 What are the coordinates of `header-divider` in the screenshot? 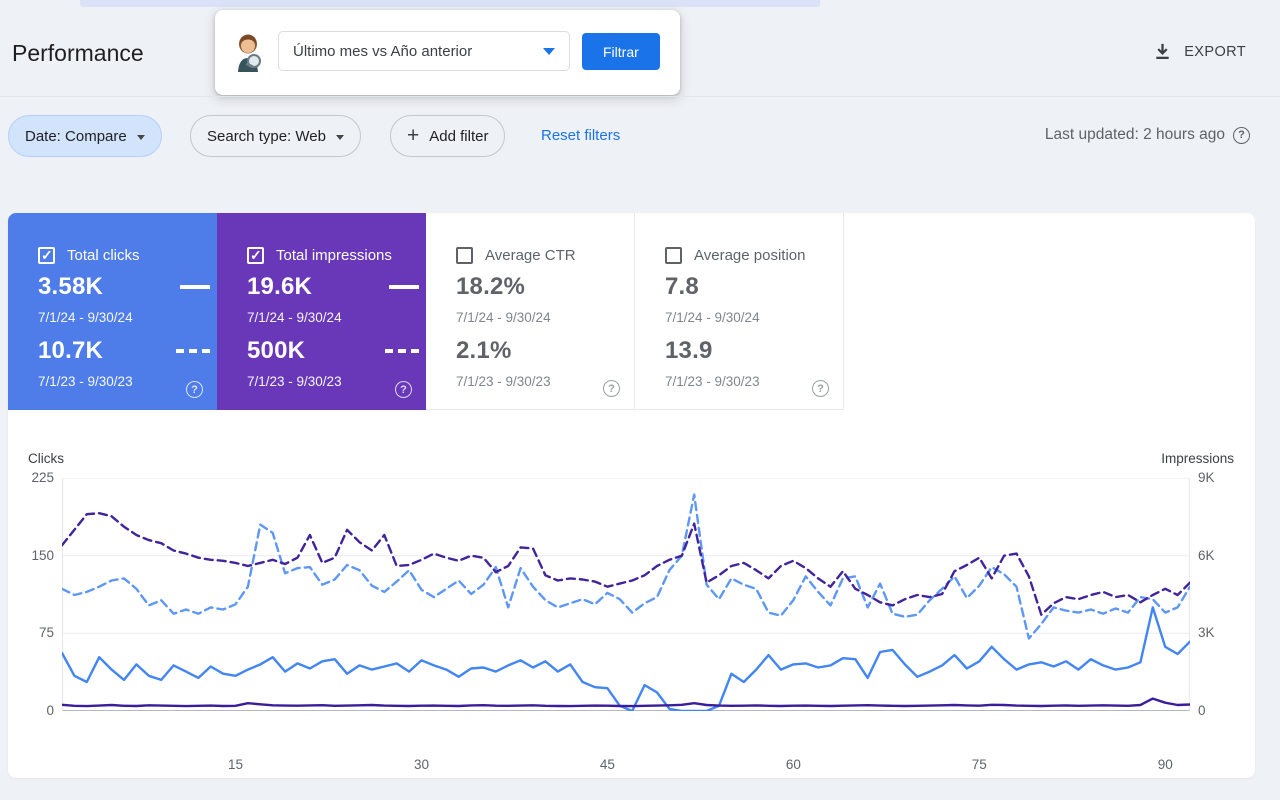 It's located at (640, 96).